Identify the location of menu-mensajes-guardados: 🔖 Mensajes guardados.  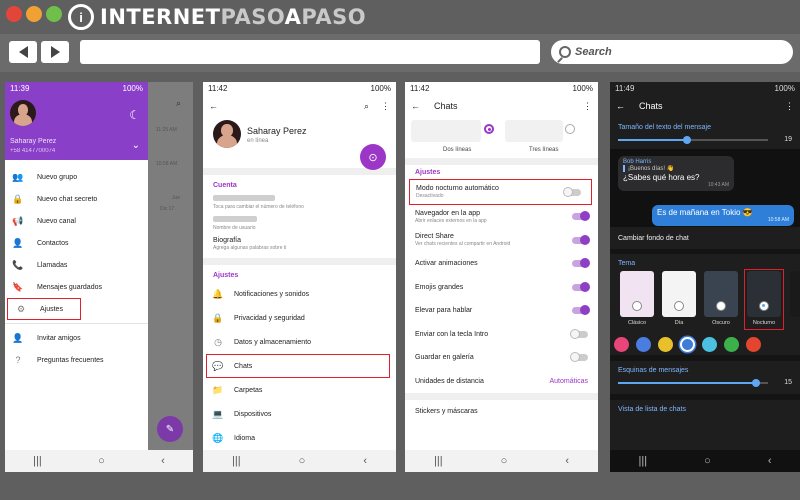
(76, 287).